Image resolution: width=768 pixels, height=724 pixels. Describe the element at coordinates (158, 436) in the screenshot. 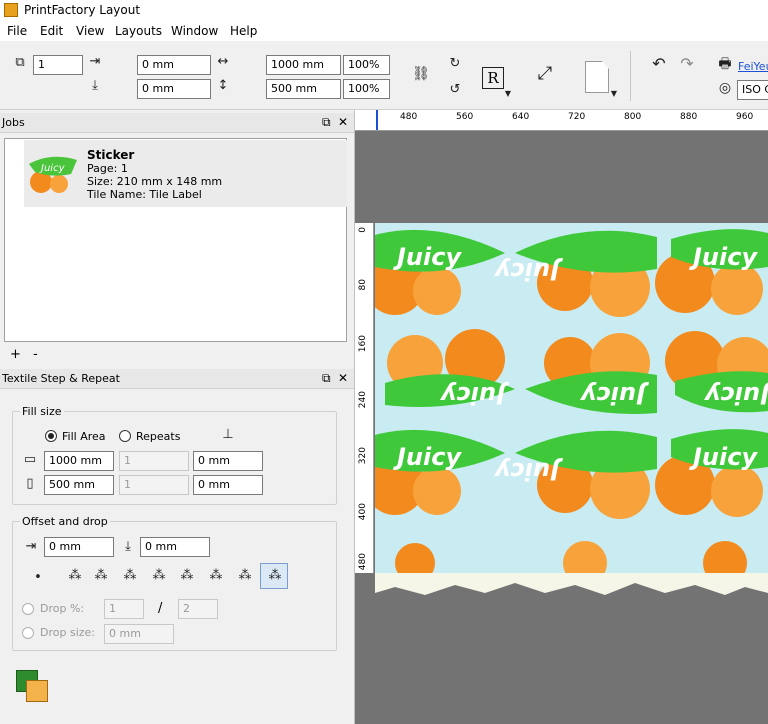

I see `repeats-label: Repeats` at that location.